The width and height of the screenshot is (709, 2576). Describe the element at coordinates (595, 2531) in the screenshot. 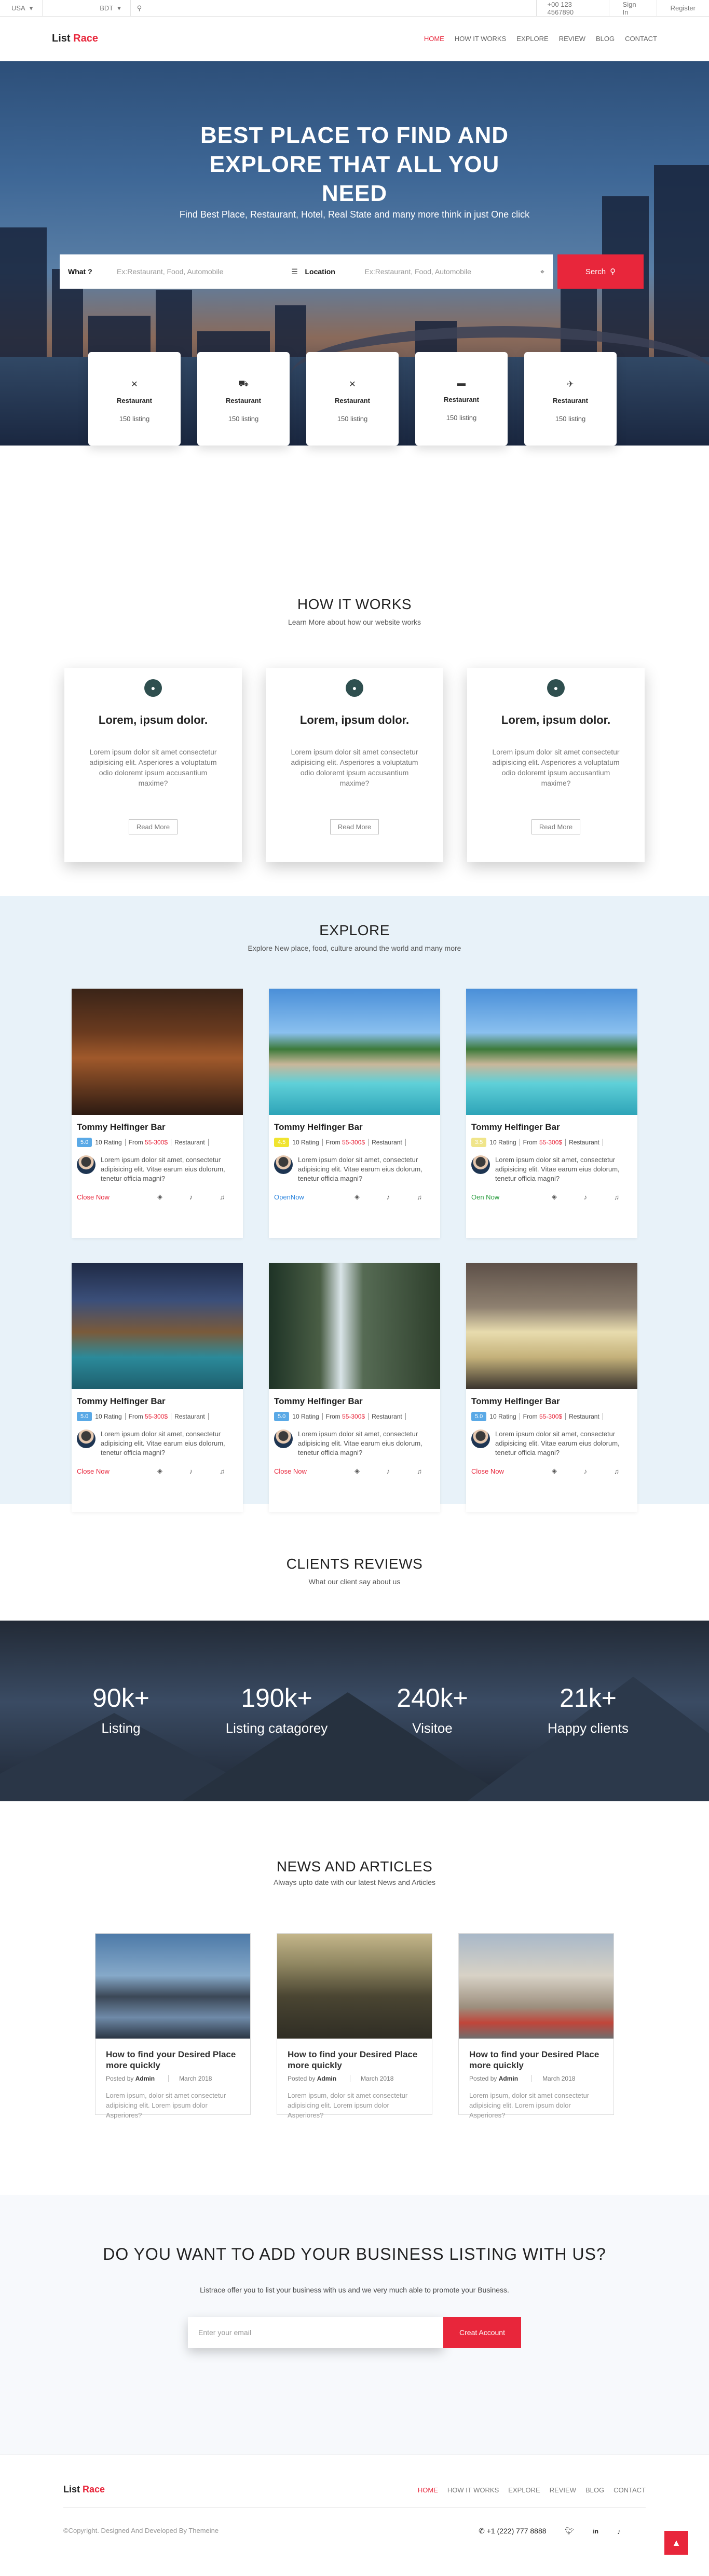

I see `linkedin-icon: in` at that location.